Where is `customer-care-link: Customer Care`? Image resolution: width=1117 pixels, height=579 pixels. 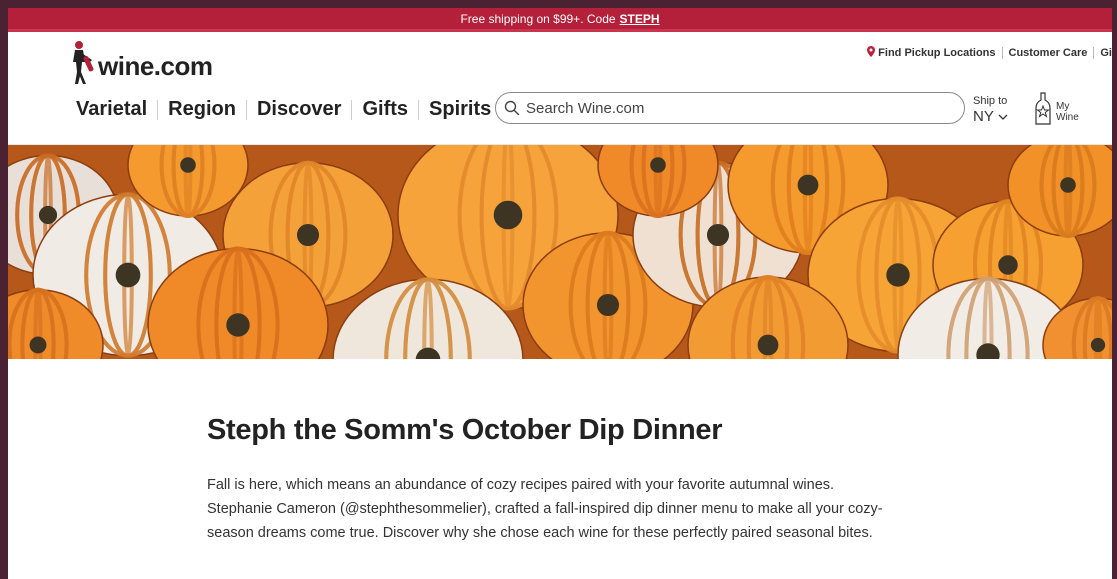 customer-care-link: Customer Care is located at coordinates (1048, 53).